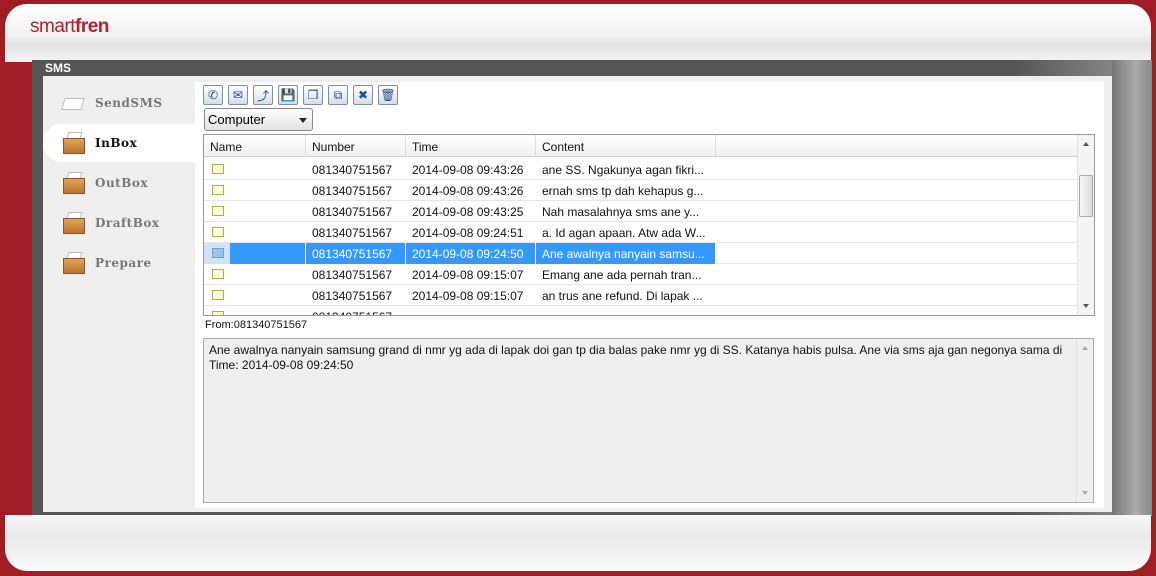 Image resolution: width=1156 pixels, height=576 pixels. What do you see at coordinates (74, 263) in the screenshot?
I see `prepare-icon` at bounding box center [74, 263].